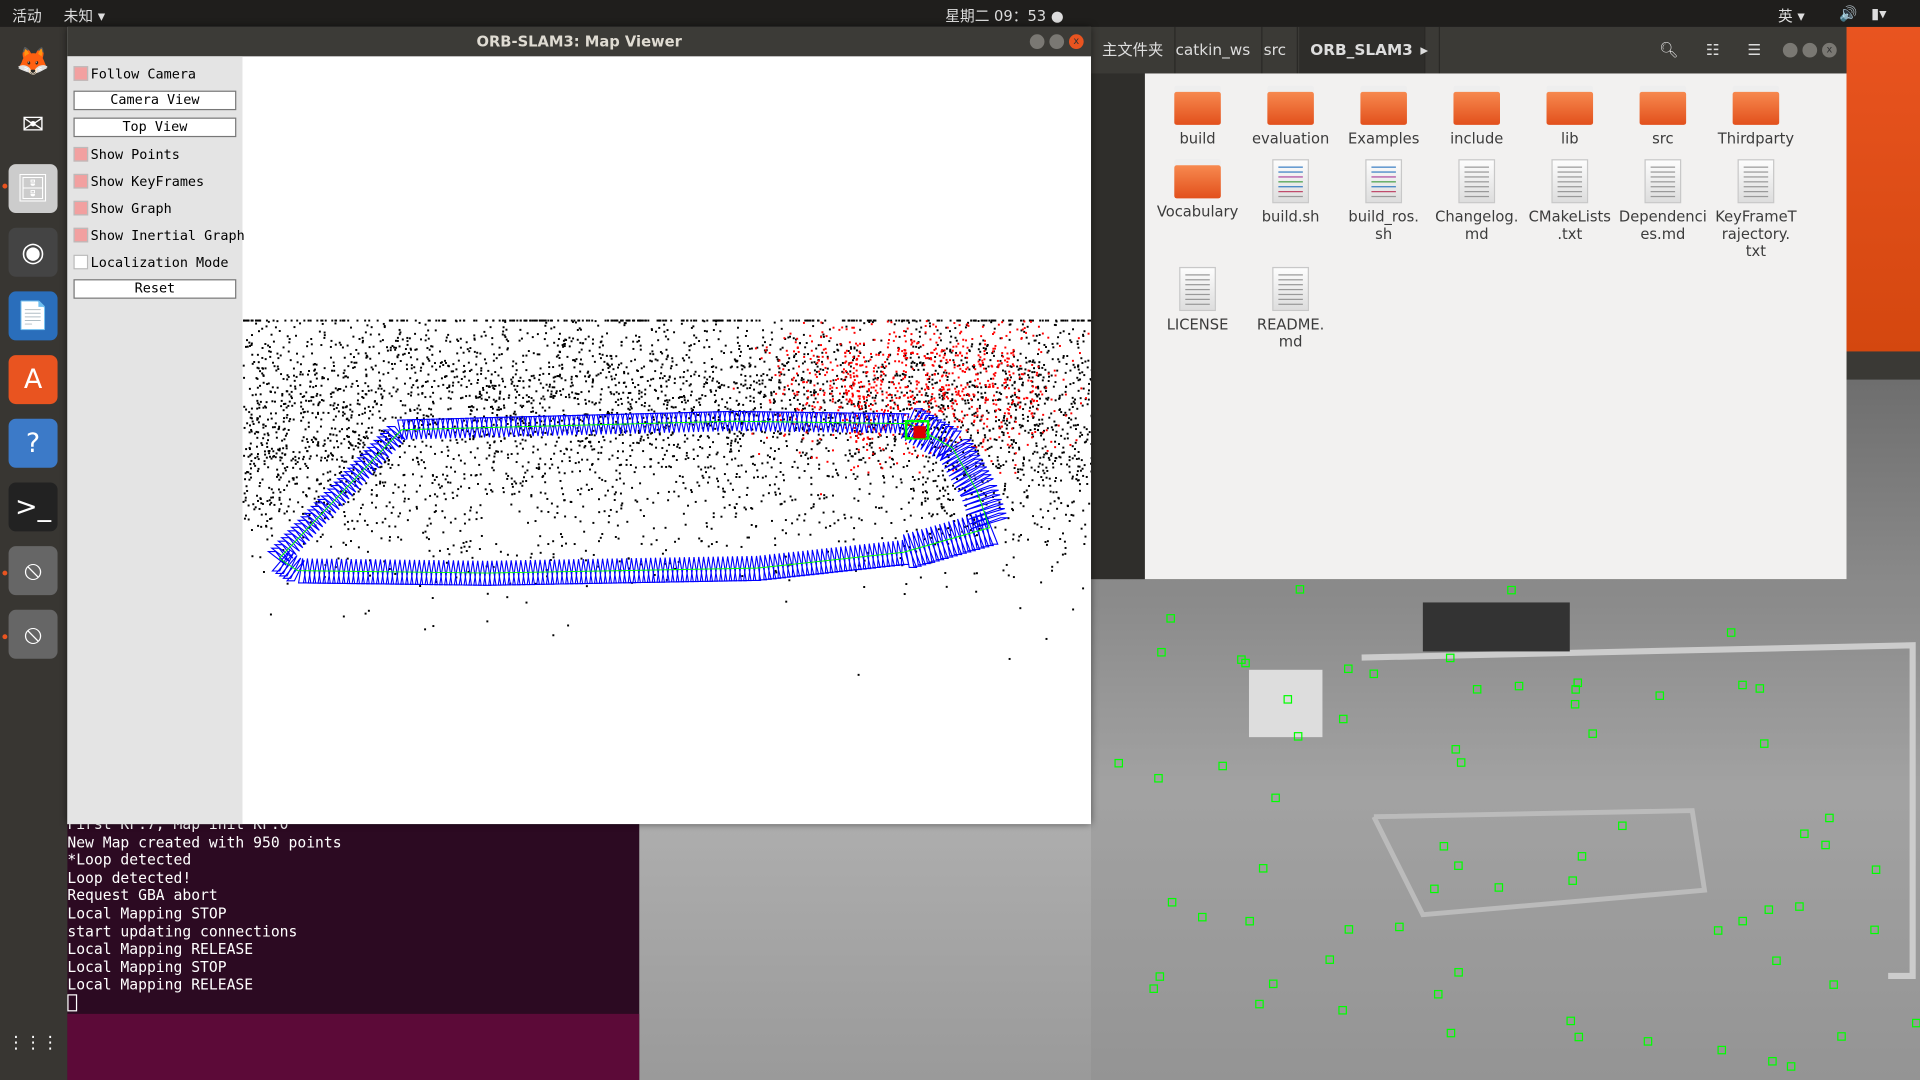  Describe the element at coordinates (1756, 234) in the screenshot. I see `file-name: KeyFrameT rajectory. txt` at that location.